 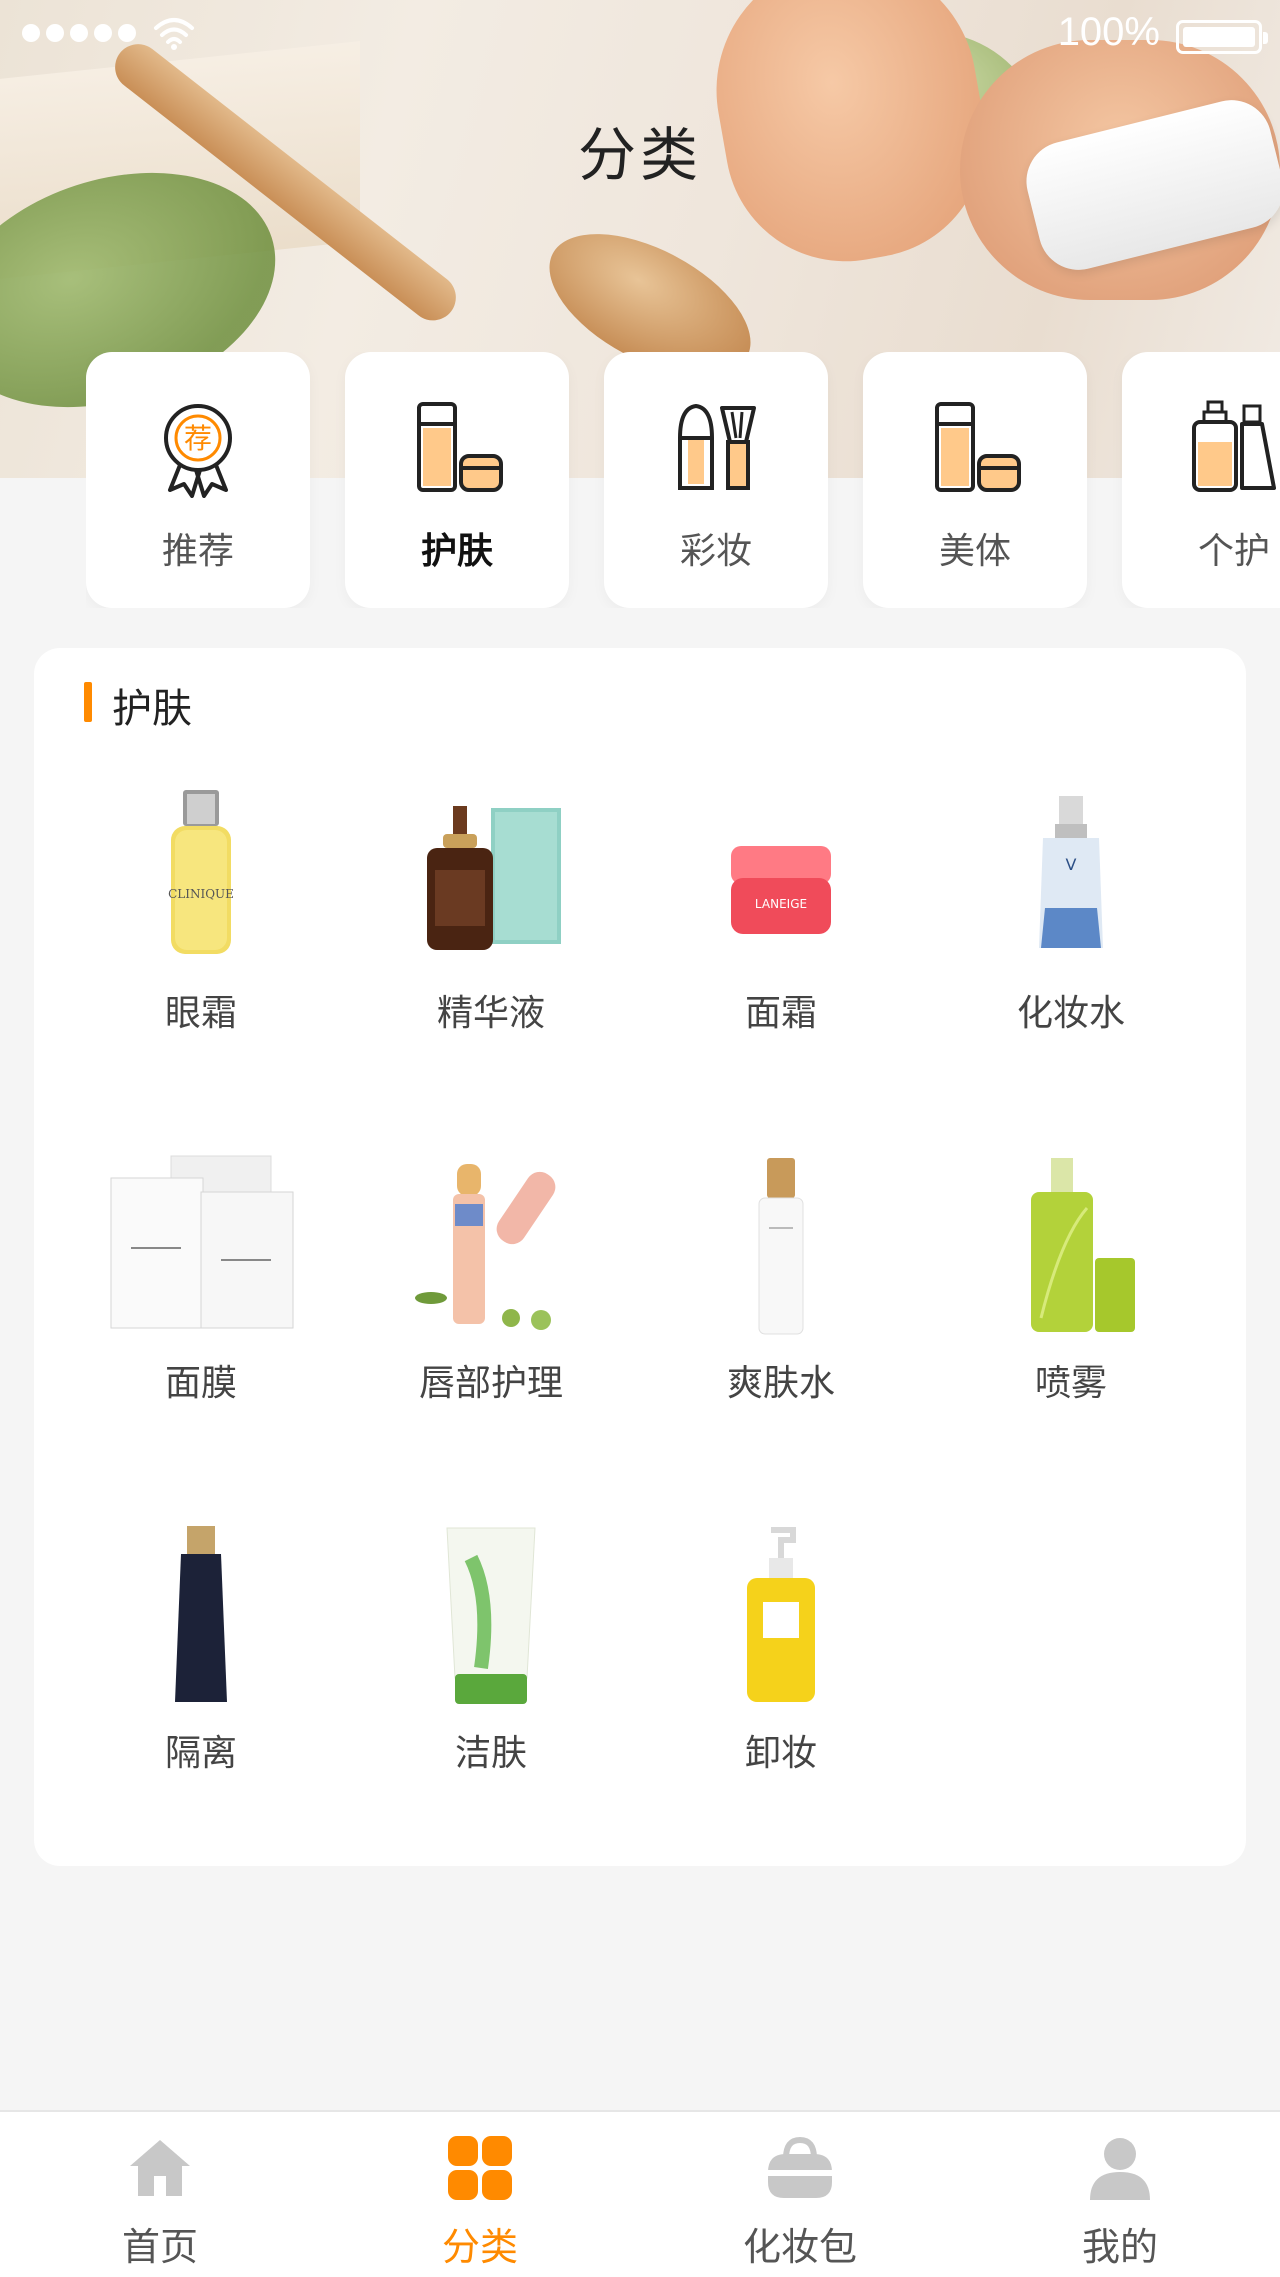 I want to click on toner-bottle-image: V, so click(x=1071, y=872).